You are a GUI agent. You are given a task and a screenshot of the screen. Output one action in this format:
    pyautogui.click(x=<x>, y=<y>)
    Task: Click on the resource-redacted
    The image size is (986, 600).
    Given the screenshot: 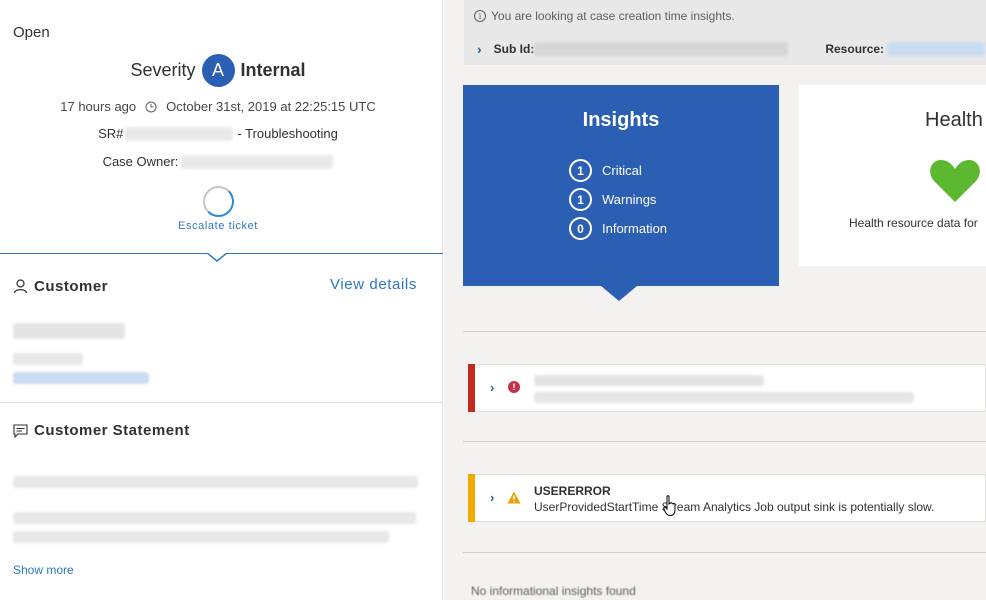 What is the action you would take?
    pyautogui.click(x=936, y=49)
    